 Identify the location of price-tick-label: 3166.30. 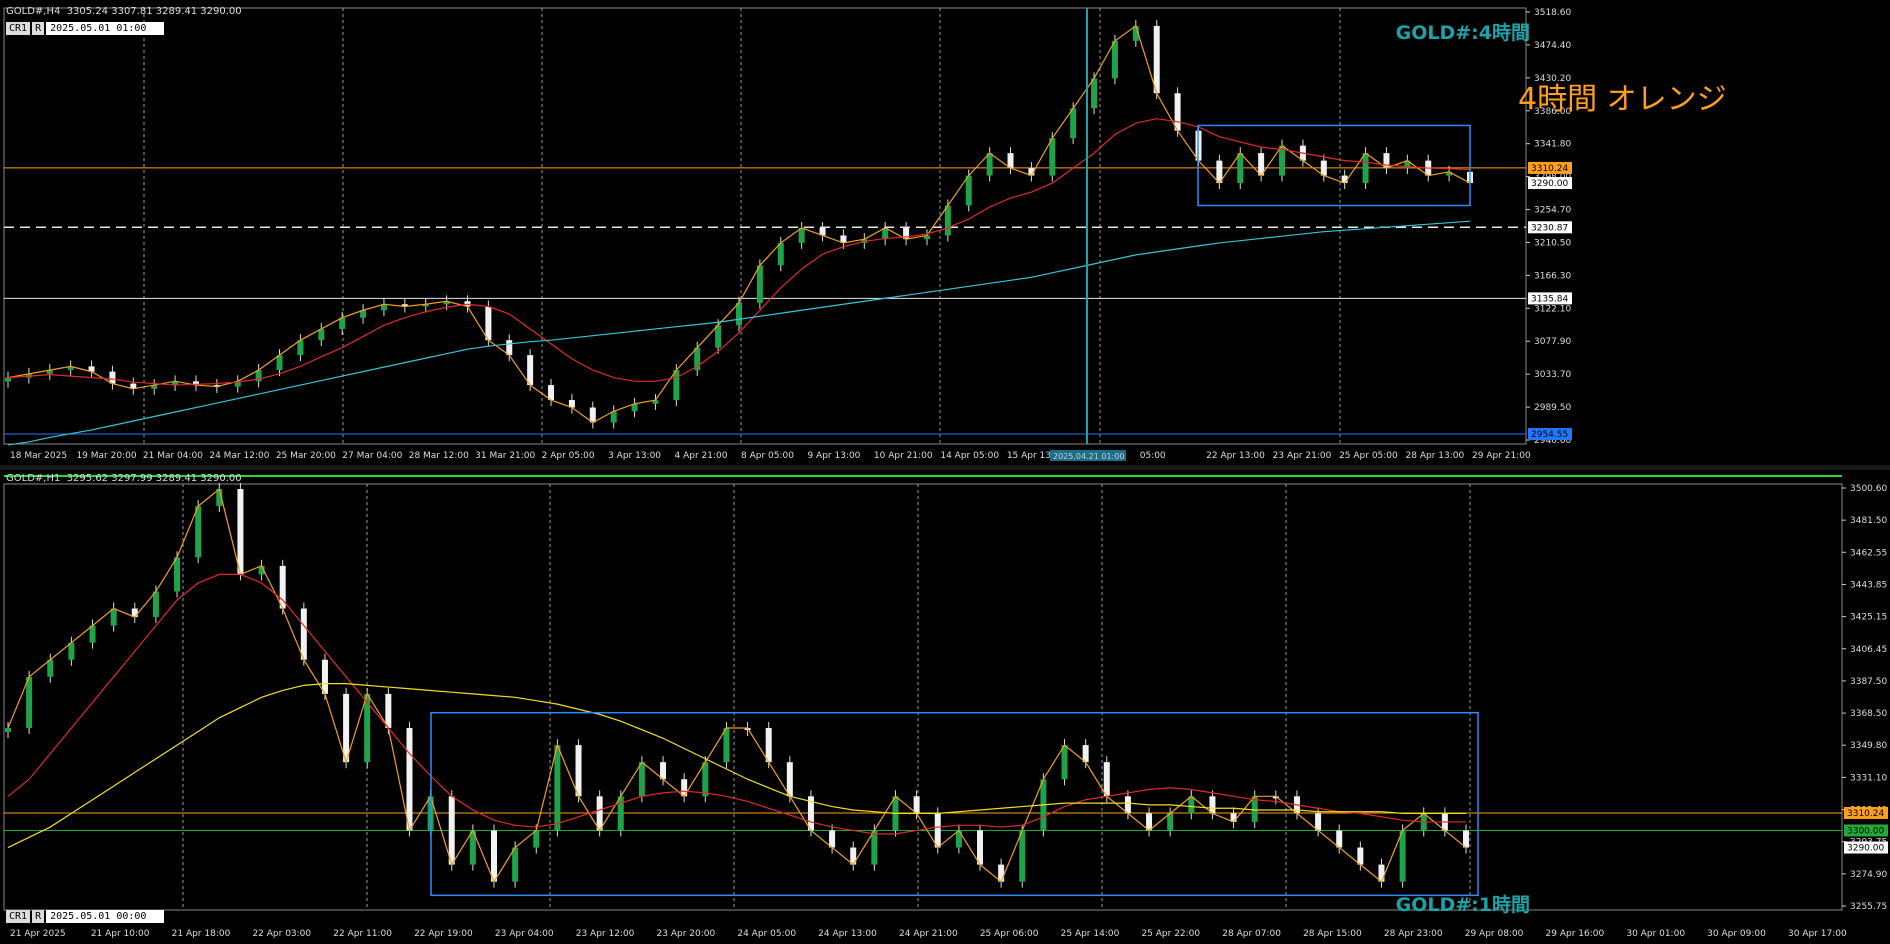
(1552, 276).